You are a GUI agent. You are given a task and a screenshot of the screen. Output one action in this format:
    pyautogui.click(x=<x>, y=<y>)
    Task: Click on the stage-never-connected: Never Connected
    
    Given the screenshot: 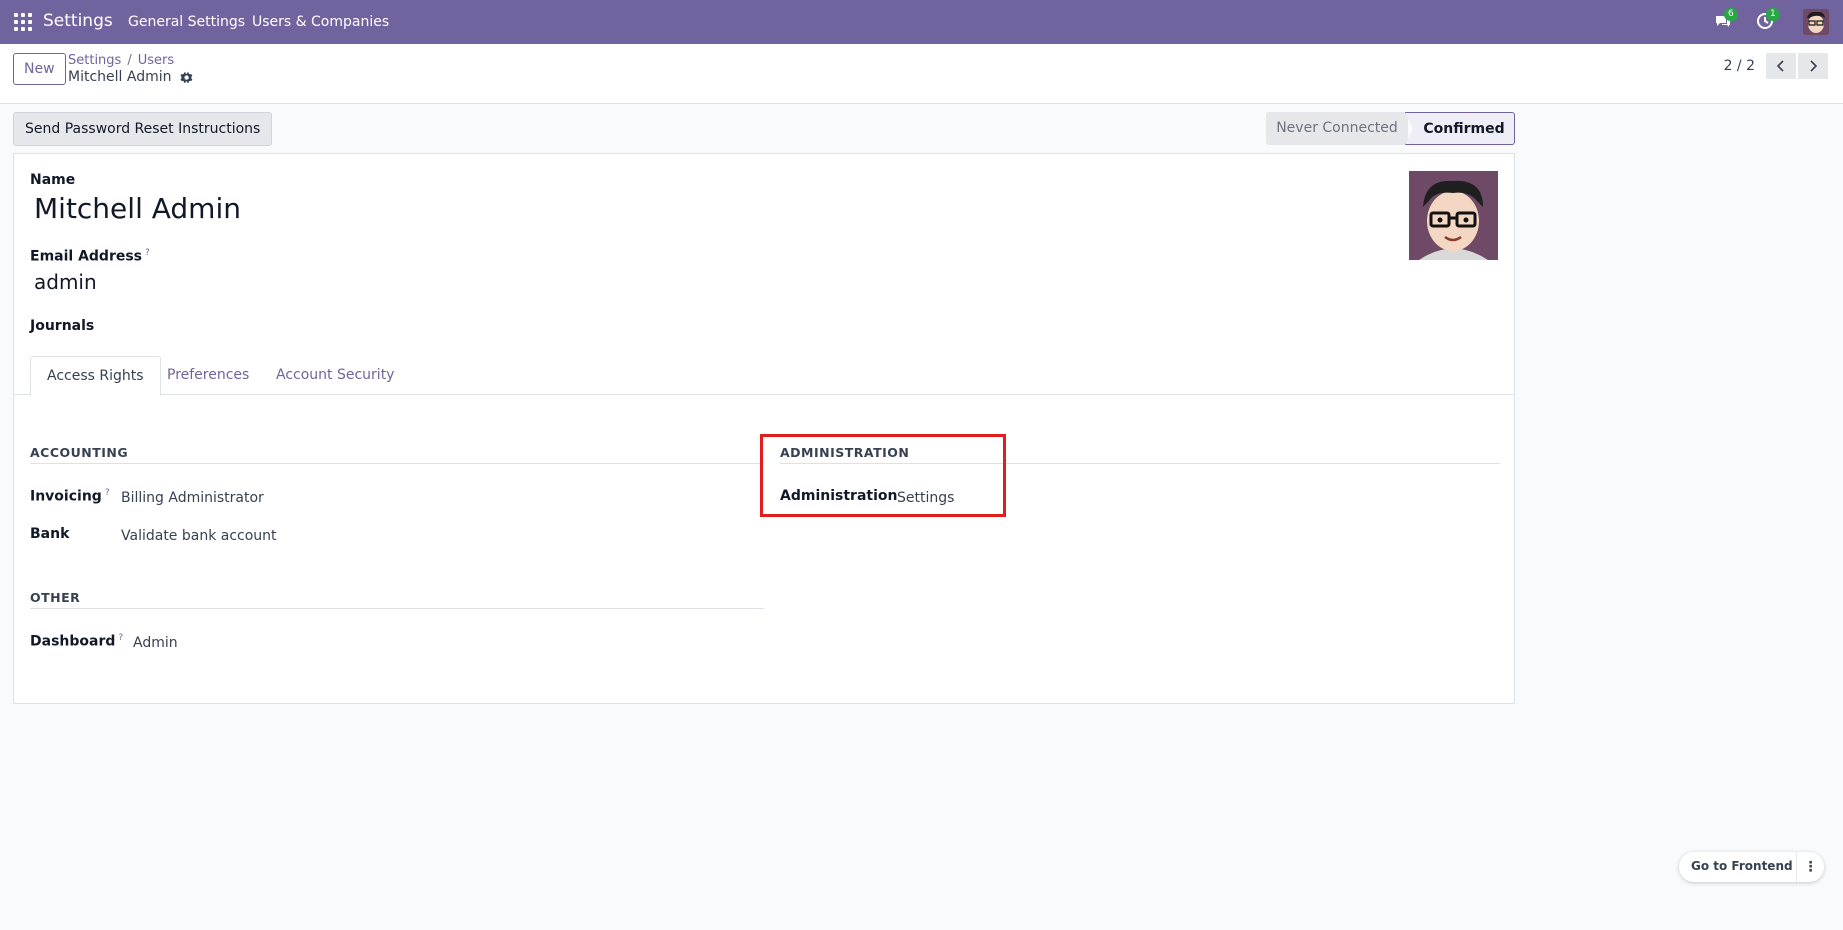 What is the action you would take?
    pyautogui.click(x=1337, y=128)
    